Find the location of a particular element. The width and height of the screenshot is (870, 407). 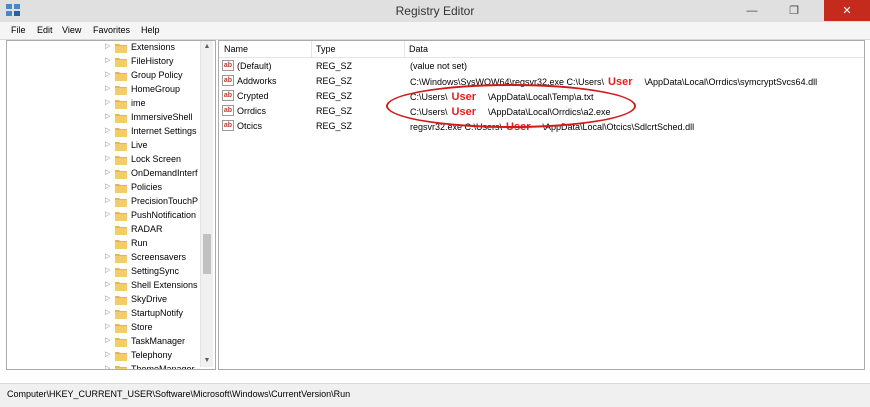

menu-favorites: Favorites is located at coordinates (111, 30).